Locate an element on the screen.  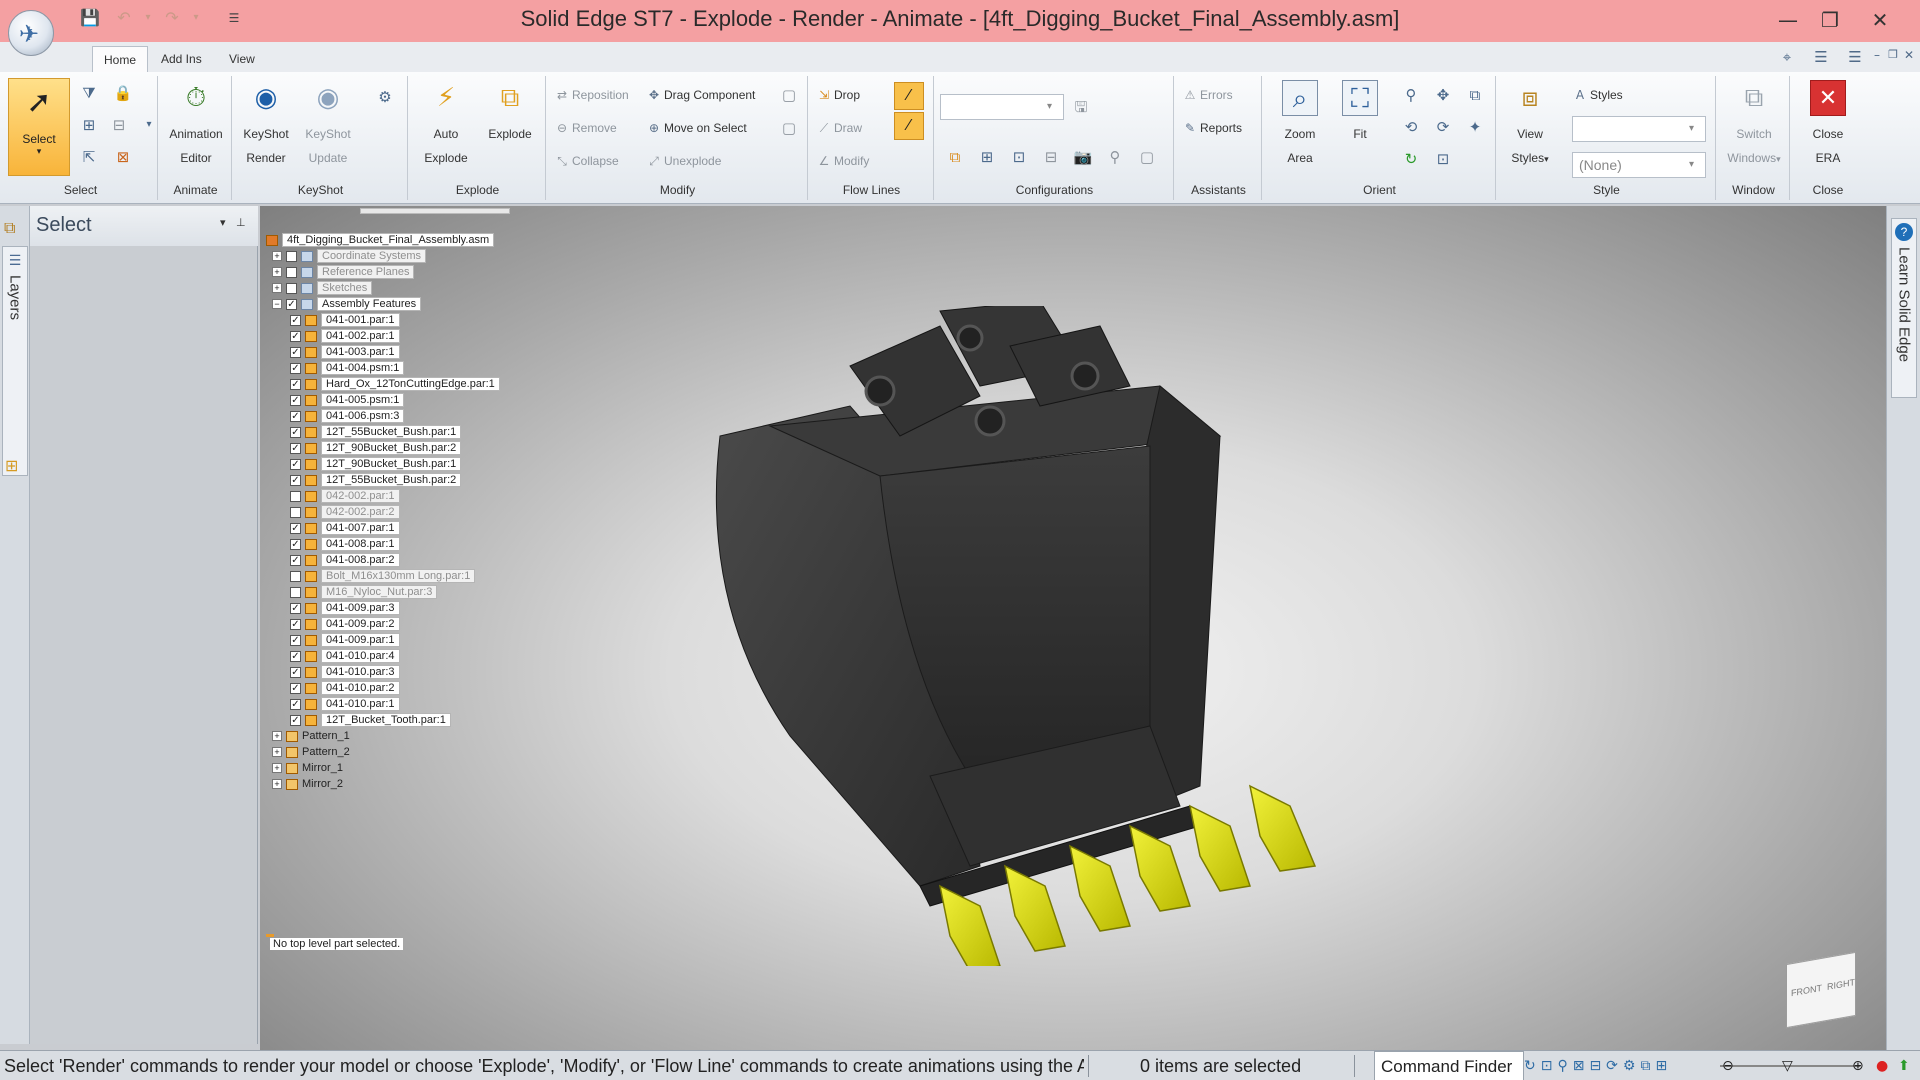
tree-top-node: + Sketches is located at coordinates (419, 288).